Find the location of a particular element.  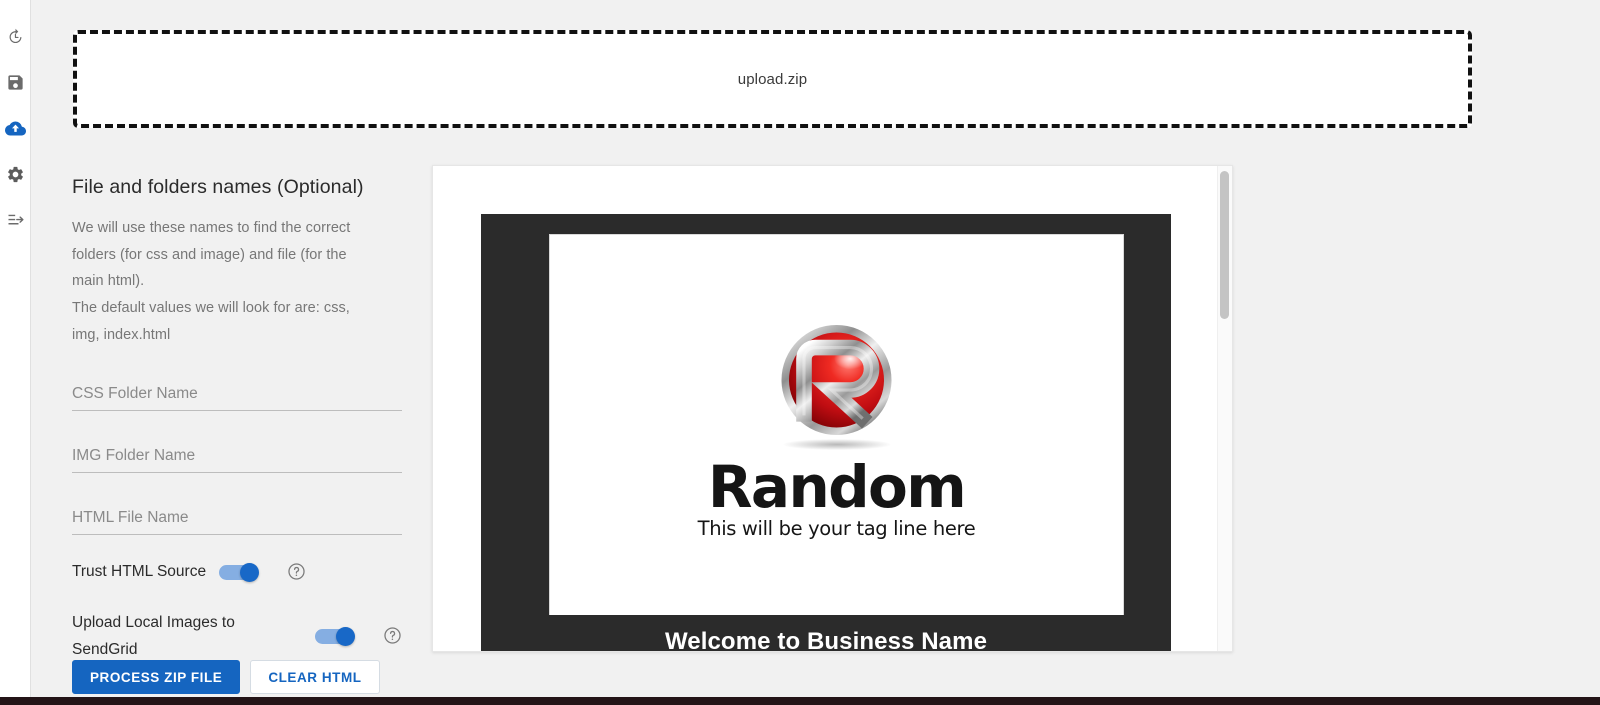

sidebar-item-logout is located at coordinates (15, 220).